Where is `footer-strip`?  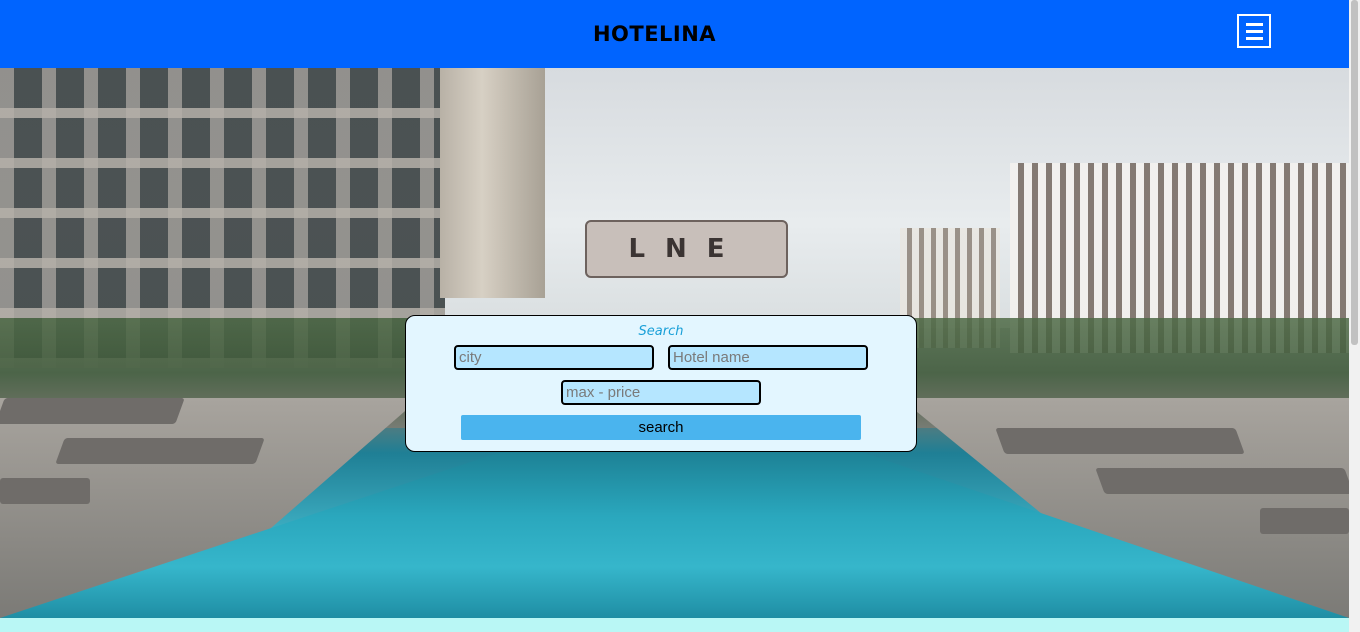
footer-strip is located at coordinates (674, 625).